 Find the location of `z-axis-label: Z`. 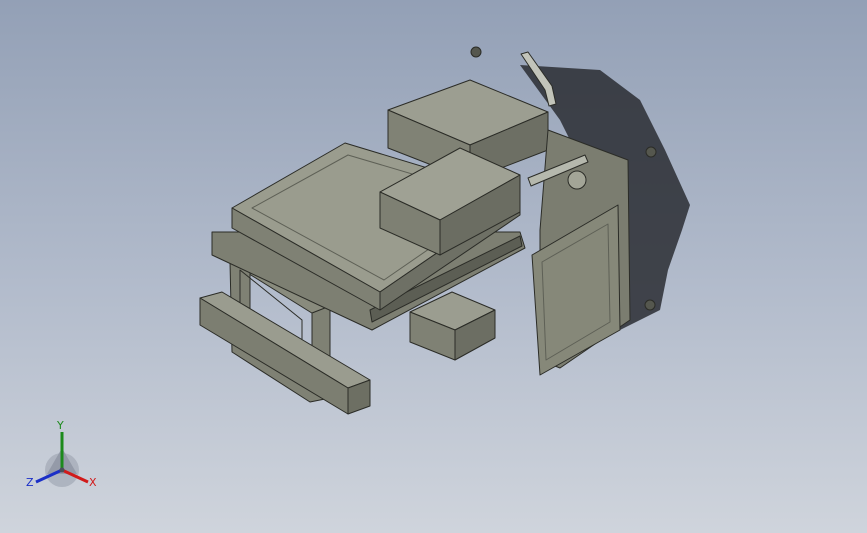

z-axis-label: Z is located at coordinates (30, 482).